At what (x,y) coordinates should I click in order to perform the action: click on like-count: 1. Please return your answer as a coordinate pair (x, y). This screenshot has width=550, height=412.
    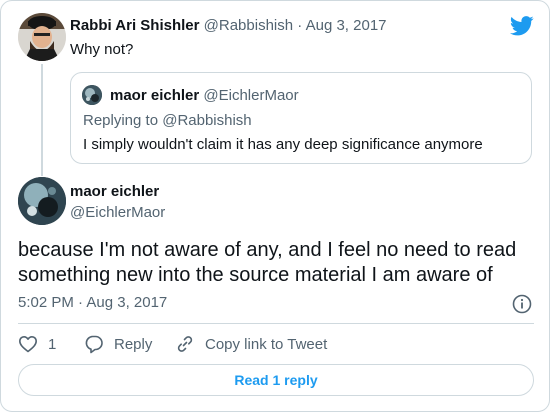
    Looking at the image, I should click on (52, 344).